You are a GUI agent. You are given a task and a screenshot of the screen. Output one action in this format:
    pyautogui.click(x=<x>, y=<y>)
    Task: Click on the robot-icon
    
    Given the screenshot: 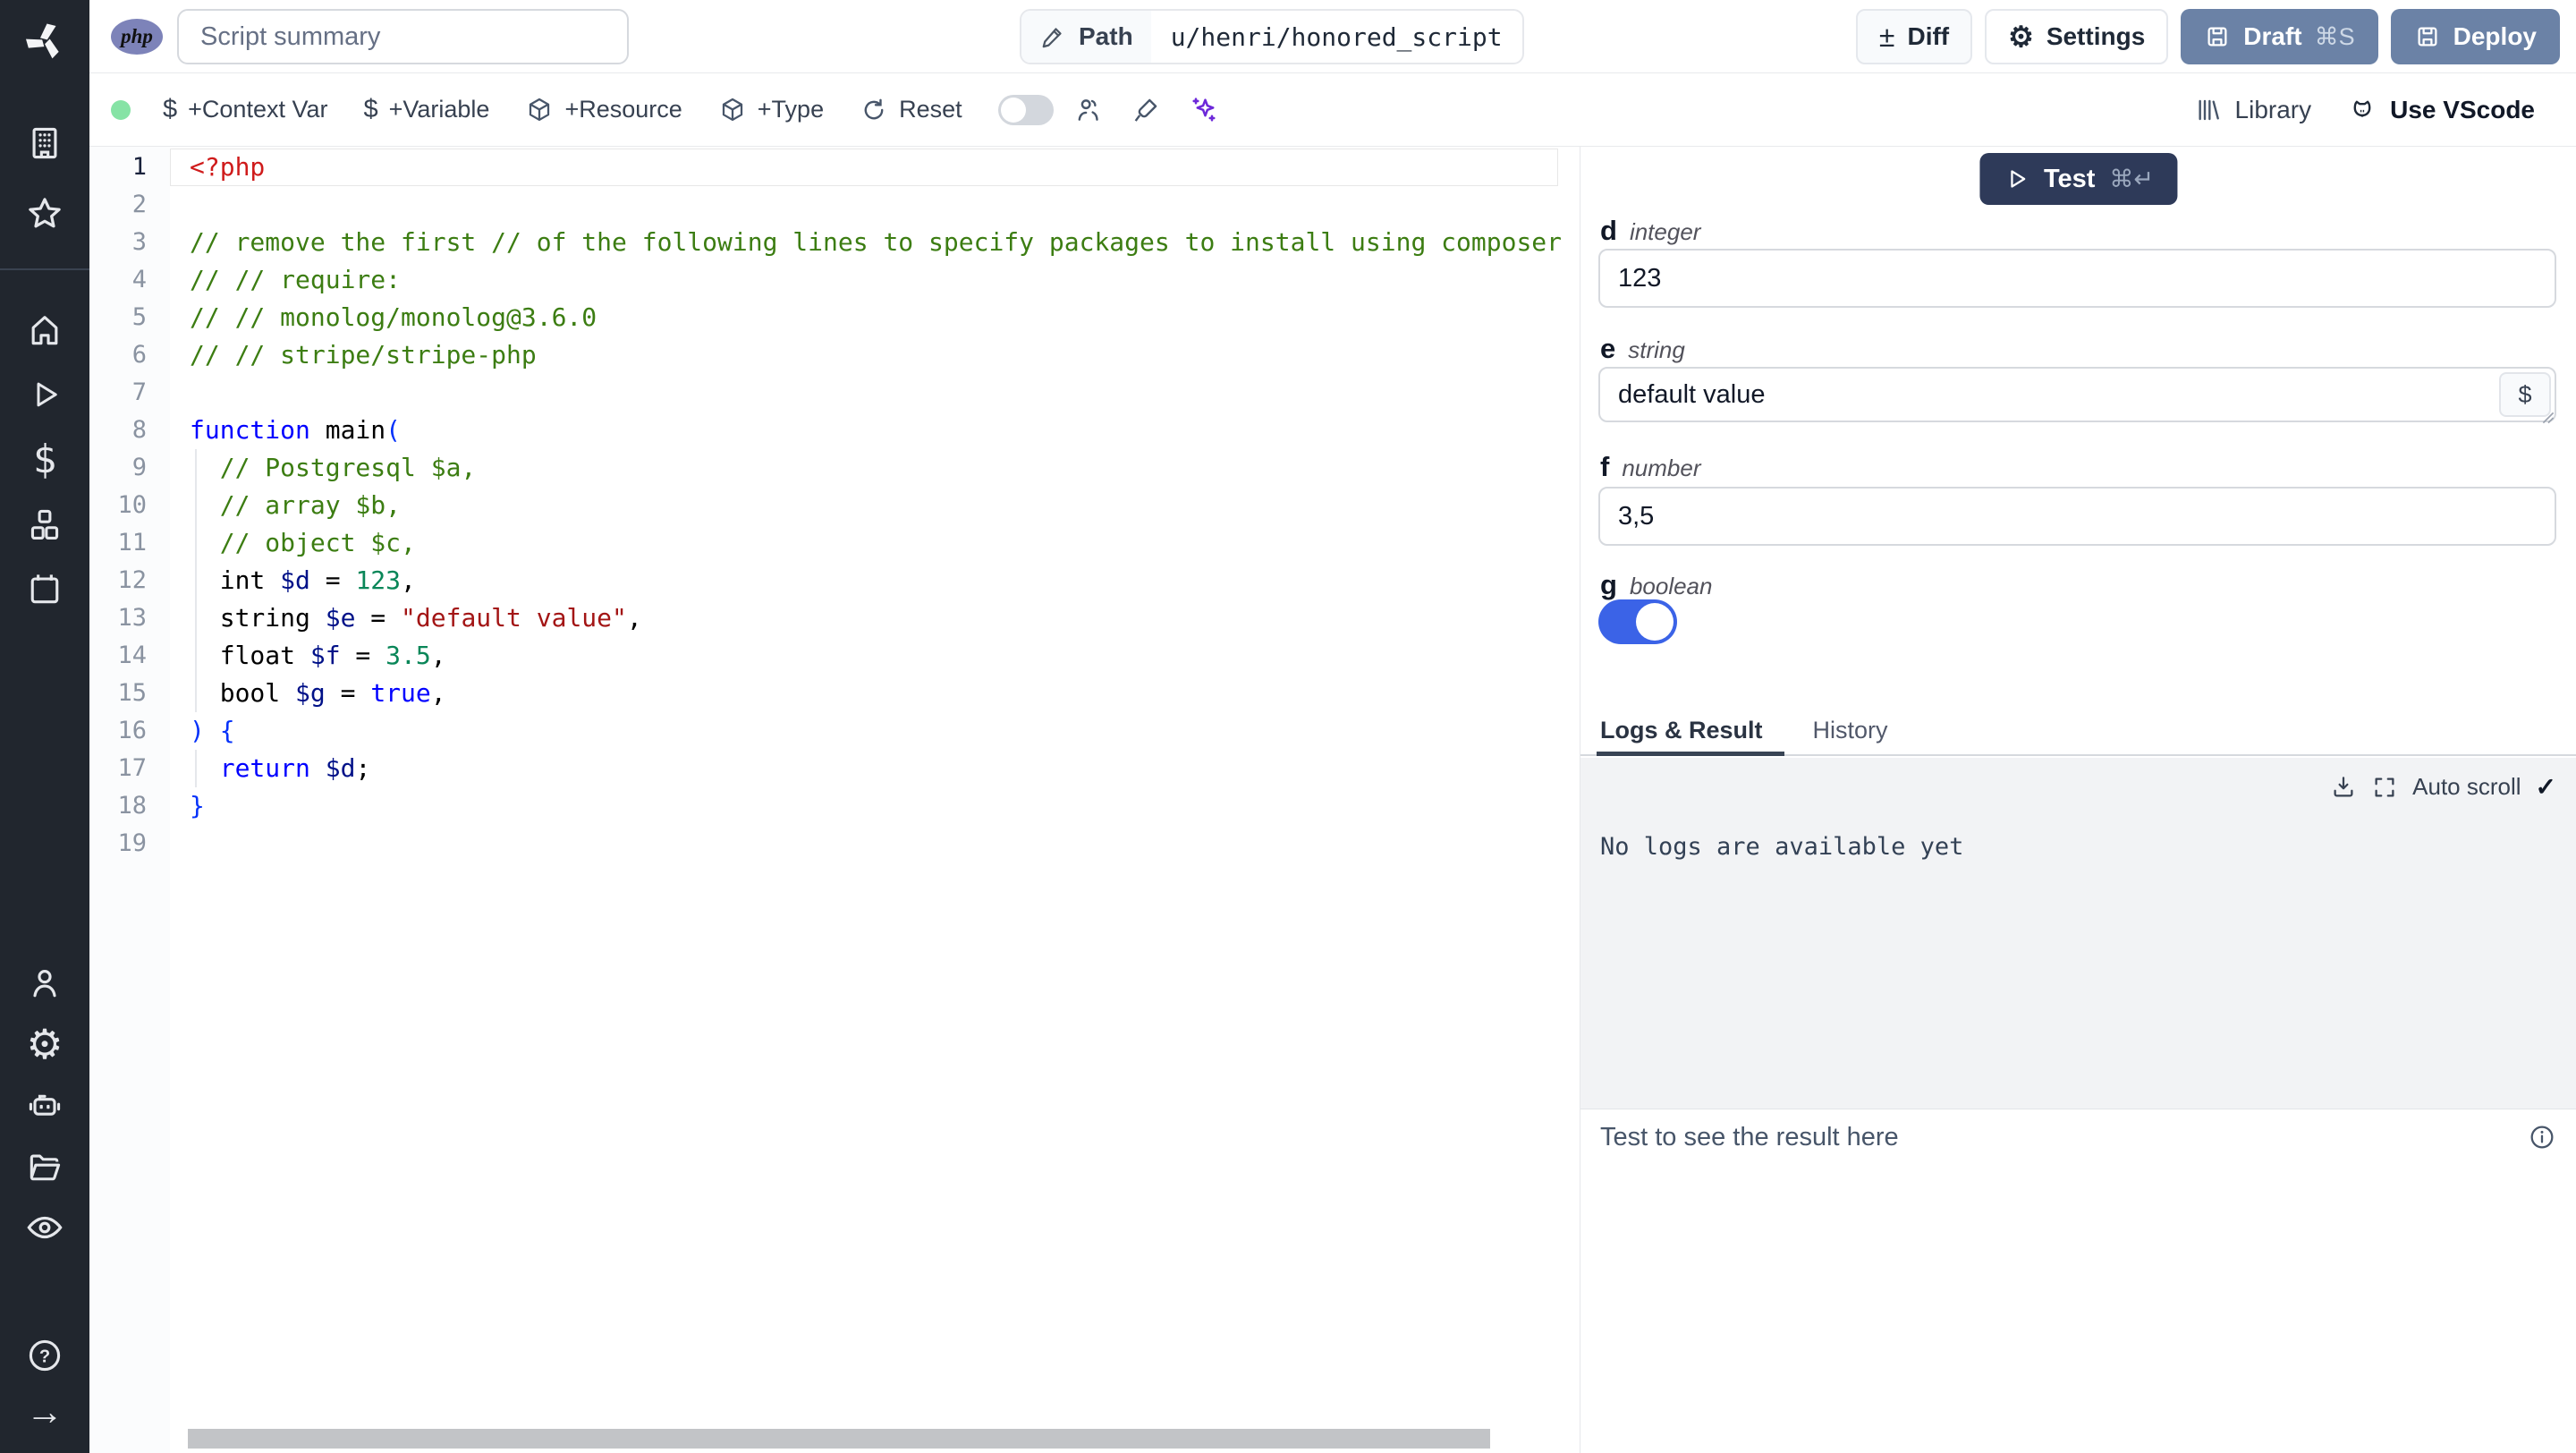 What is the action you would take?
    pyautogui.click(x=45, y=1105)
    